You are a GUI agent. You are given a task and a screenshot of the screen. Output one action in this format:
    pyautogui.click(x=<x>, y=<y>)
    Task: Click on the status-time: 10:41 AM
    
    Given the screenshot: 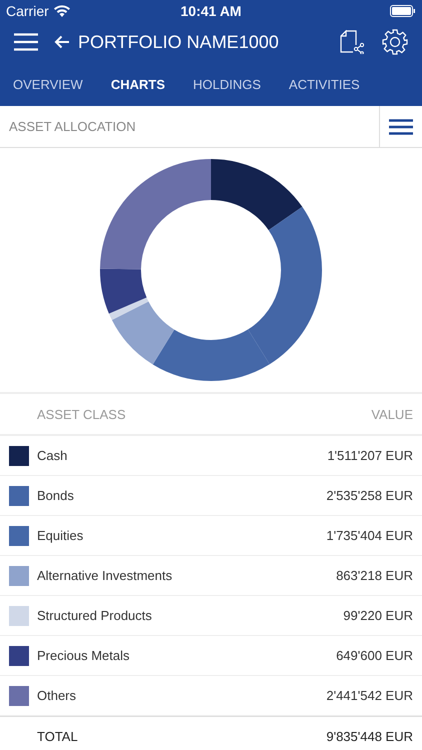 What is the action you would take?
    pyautogui.click(x=211, y=11)
    